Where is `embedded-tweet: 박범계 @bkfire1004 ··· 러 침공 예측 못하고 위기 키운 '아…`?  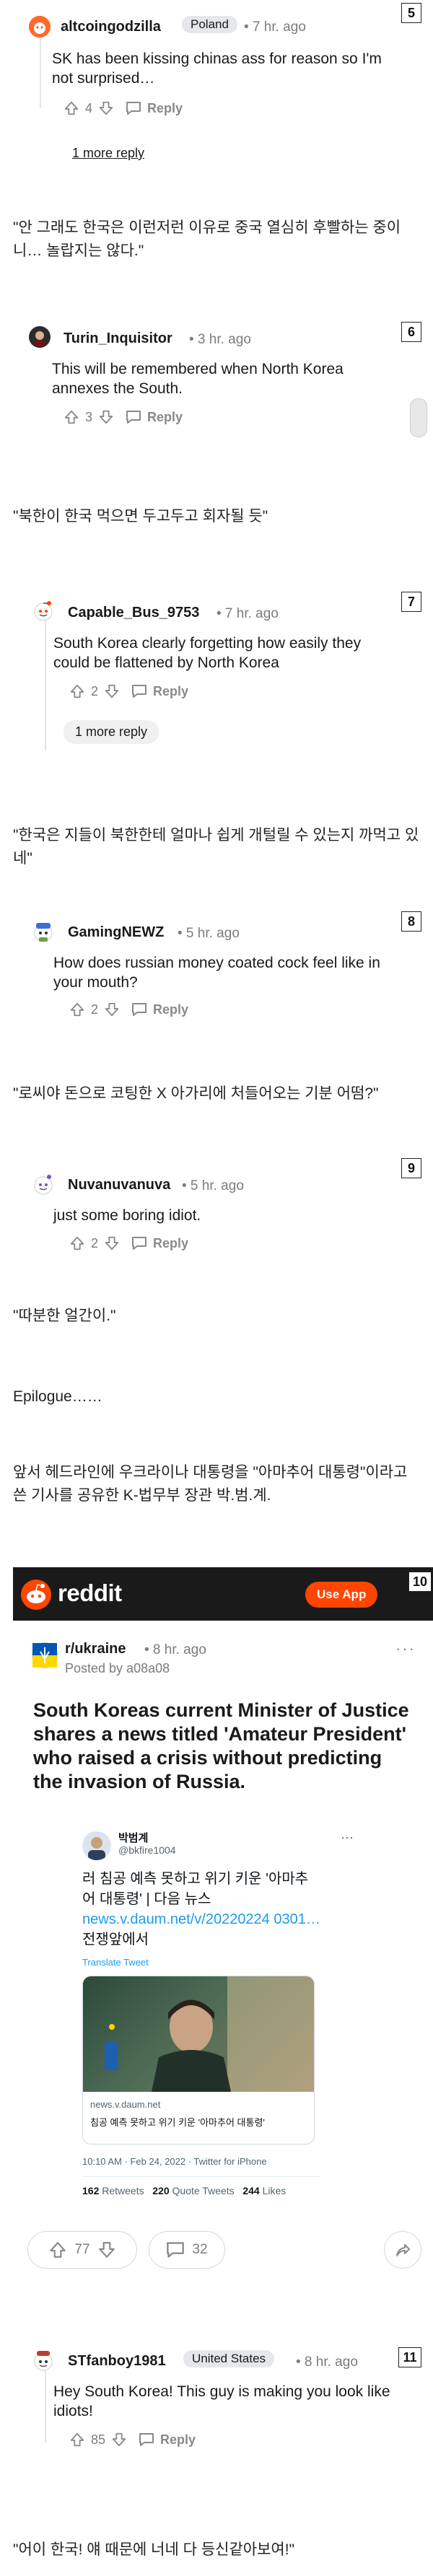
embedded-tweet: 박범계 @bkfire1004 ··· 러 침공 예측 못하고 위기 키운 '아… is located at coordinates (227, 2007).